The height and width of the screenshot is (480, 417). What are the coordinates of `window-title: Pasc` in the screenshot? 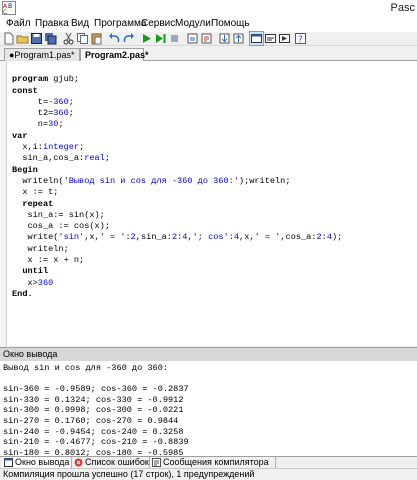 It's located at (402, 8).